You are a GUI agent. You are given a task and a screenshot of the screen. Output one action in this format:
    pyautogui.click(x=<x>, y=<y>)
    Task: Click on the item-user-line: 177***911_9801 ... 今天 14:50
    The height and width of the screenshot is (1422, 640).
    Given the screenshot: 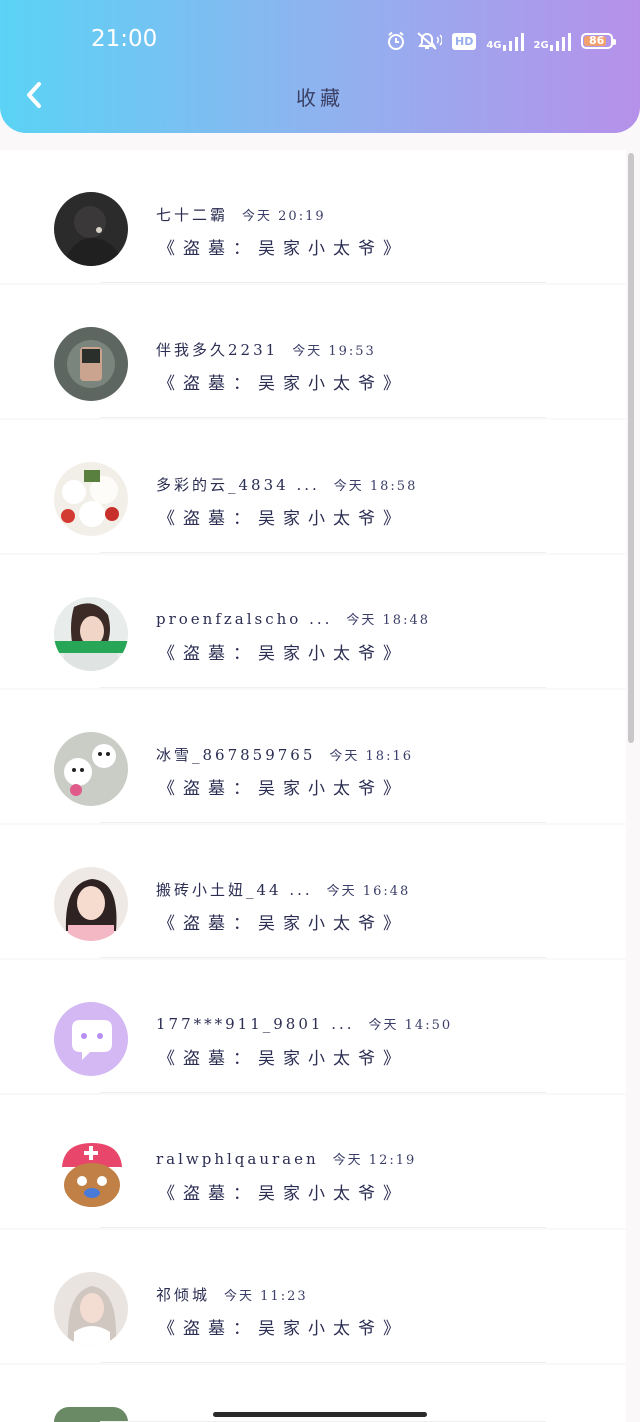 What is the action you would take?
    pyautogui.click(x=304, y=1023)
    